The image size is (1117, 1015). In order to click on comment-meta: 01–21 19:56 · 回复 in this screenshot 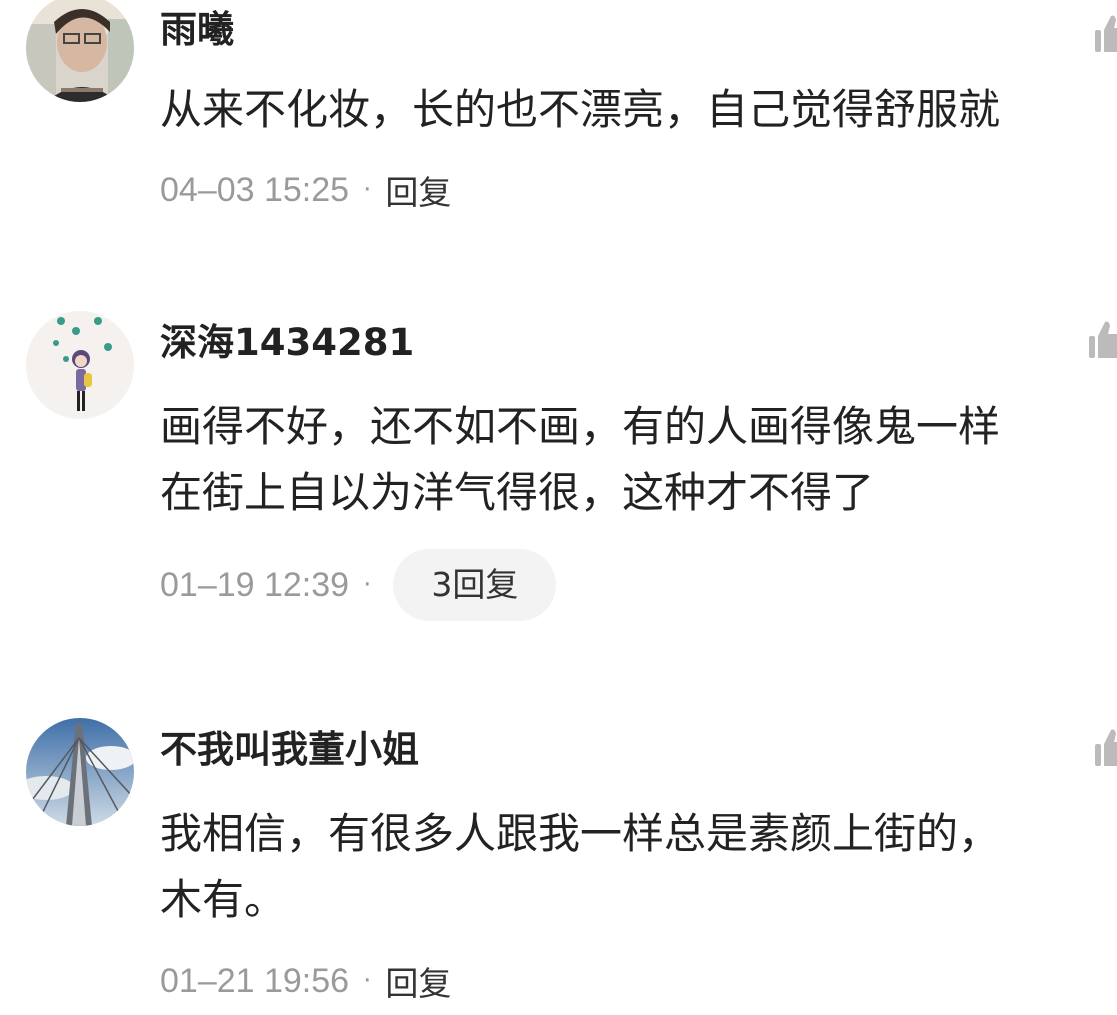, I will do `click(305, 981)`.